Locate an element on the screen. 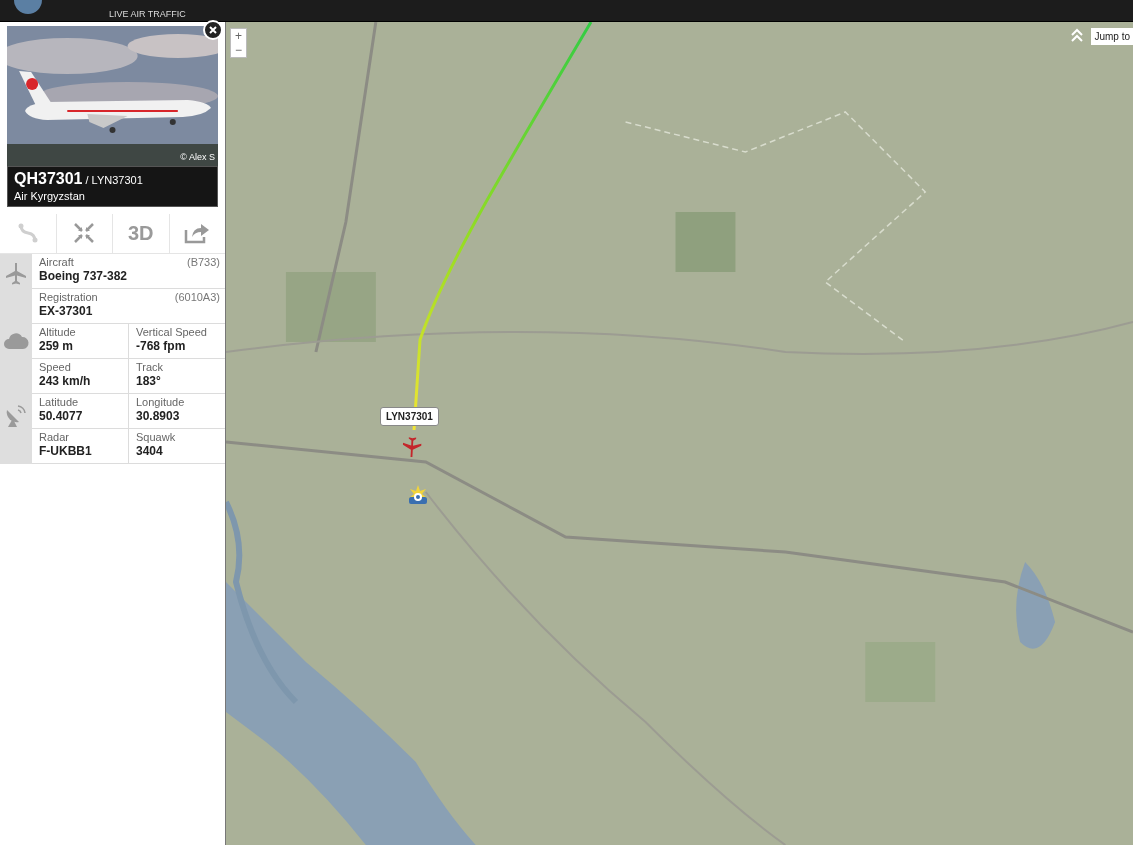  field-label: Longitude is located at coordinates (160, 402).